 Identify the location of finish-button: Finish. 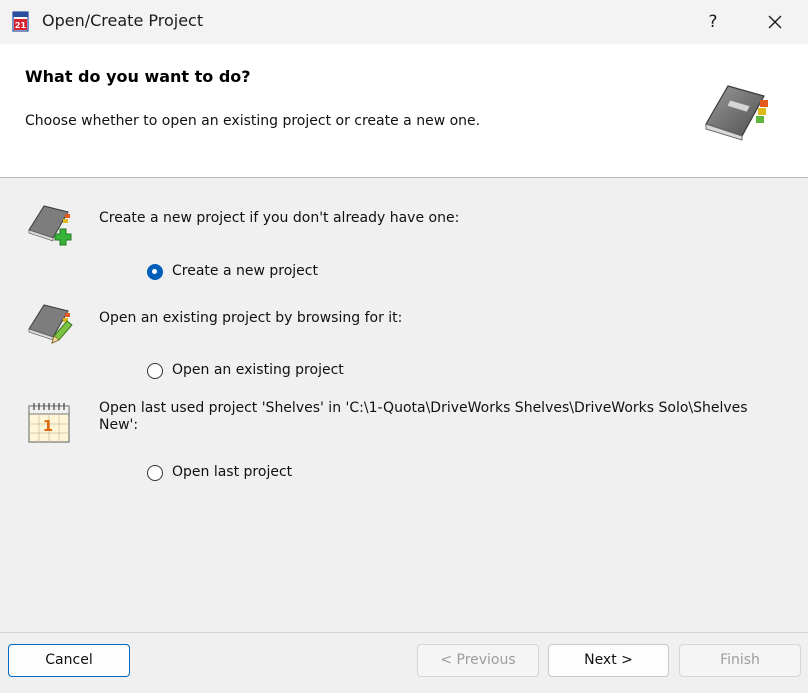
(740, 660).